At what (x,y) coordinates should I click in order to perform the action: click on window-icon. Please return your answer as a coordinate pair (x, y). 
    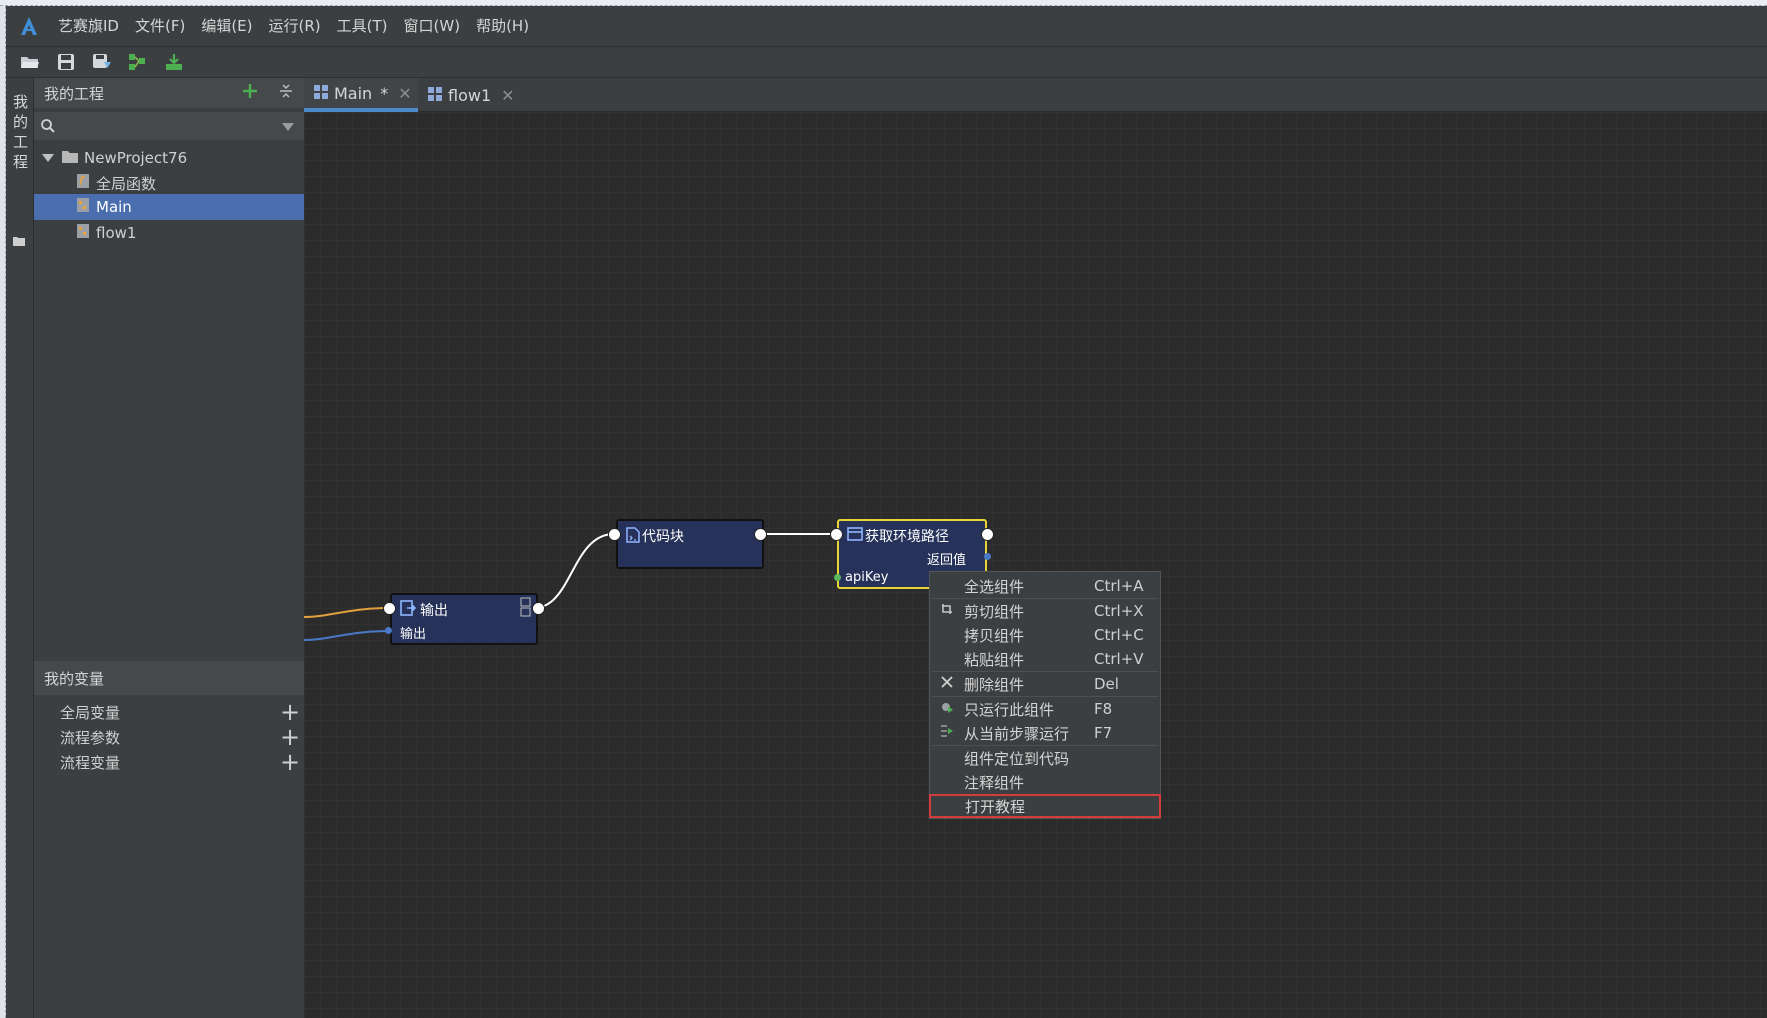
    Looking at the image, I should click on (855, 536).